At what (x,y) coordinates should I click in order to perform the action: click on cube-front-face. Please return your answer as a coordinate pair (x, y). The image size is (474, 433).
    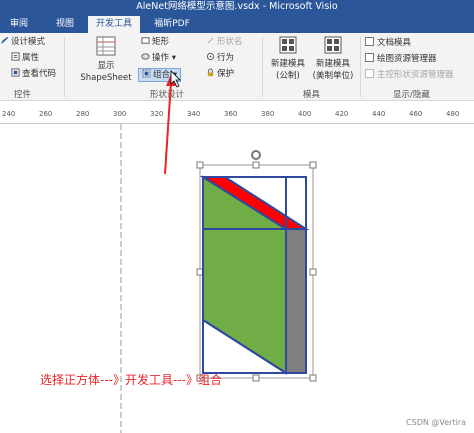
    Looking at the image, I should click on (244, 275).